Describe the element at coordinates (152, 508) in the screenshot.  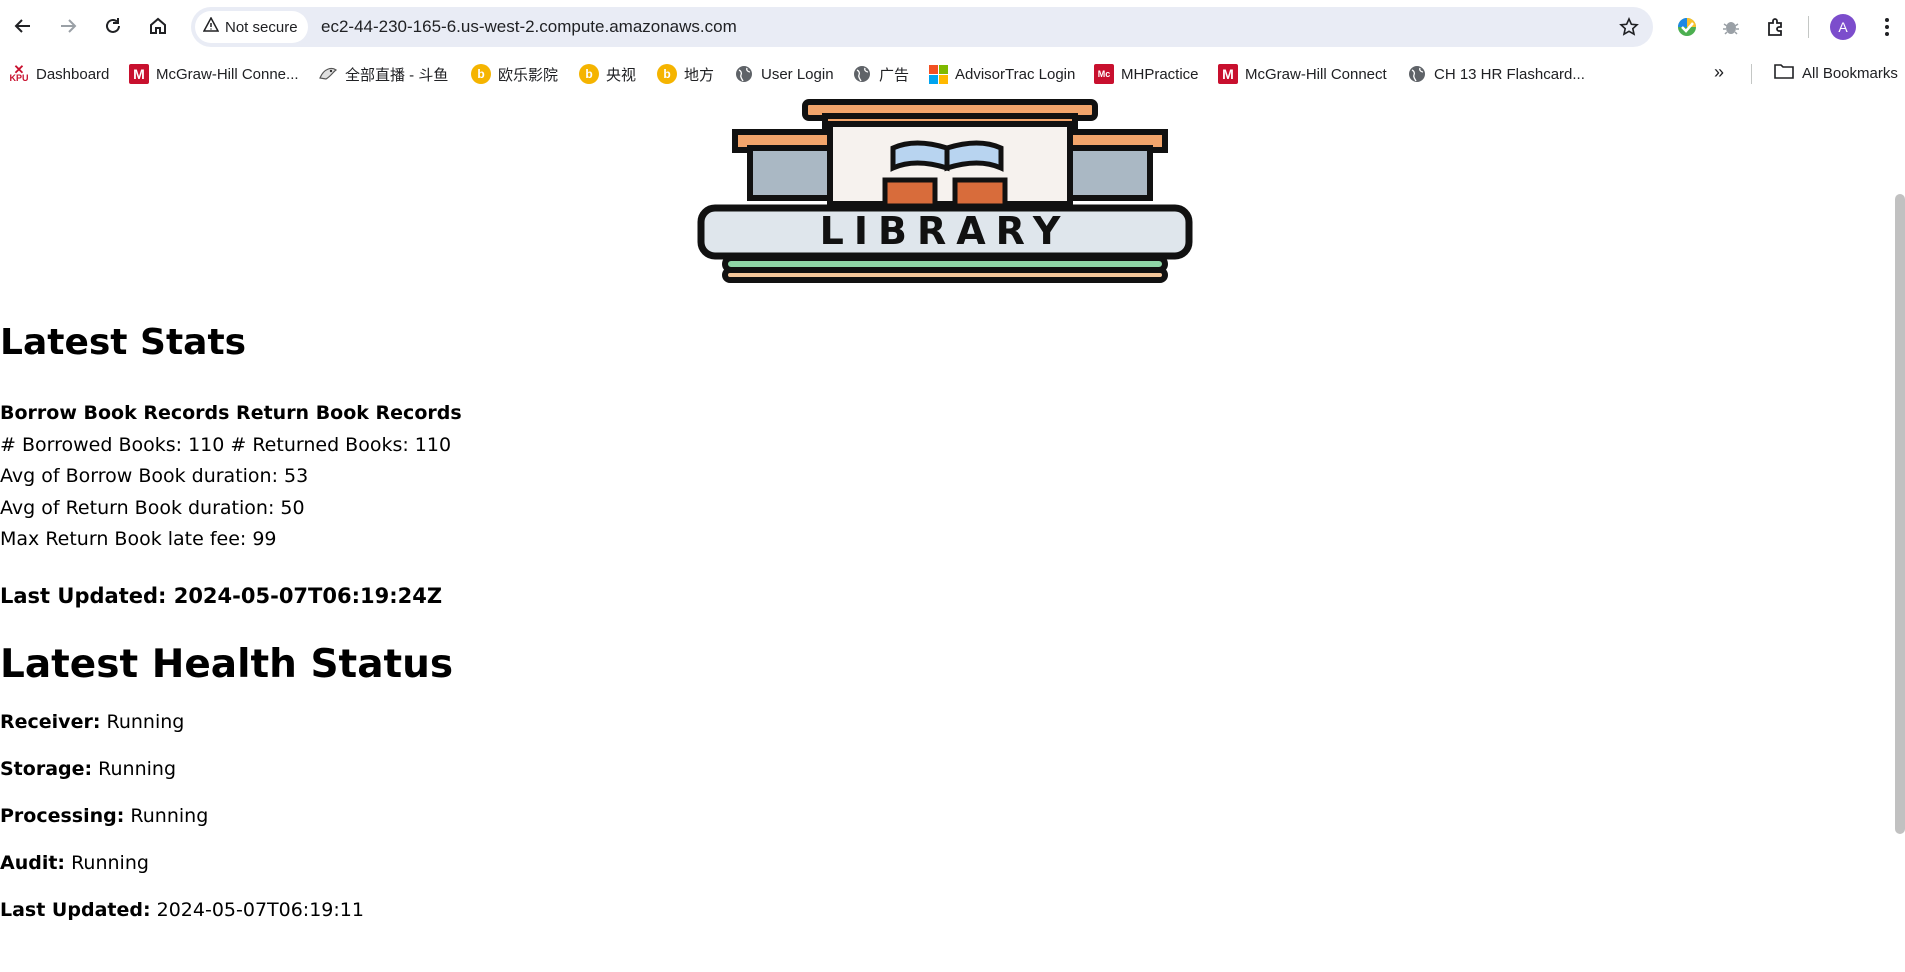
I see `stats-avg-return: Avg of Return Book duration: 50` at that location.